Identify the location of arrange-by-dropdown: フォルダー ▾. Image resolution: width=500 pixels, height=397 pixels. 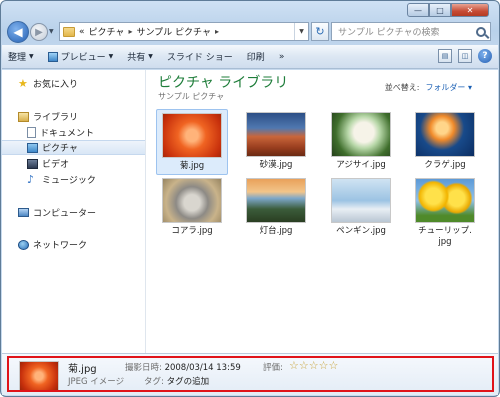
(448, 87).